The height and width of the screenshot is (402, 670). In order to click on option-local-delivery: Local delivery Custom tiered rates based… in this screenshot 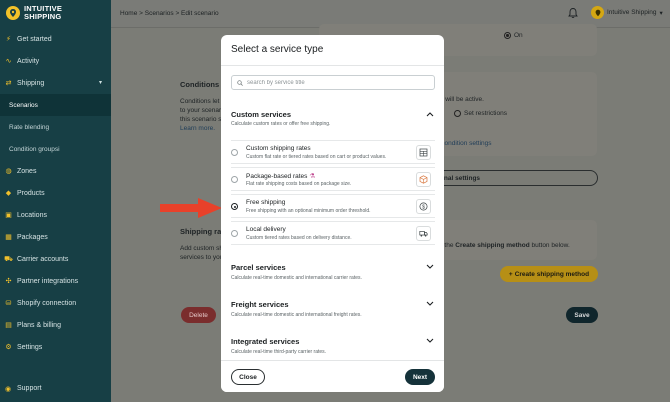, I will do `click(333, 233)`.